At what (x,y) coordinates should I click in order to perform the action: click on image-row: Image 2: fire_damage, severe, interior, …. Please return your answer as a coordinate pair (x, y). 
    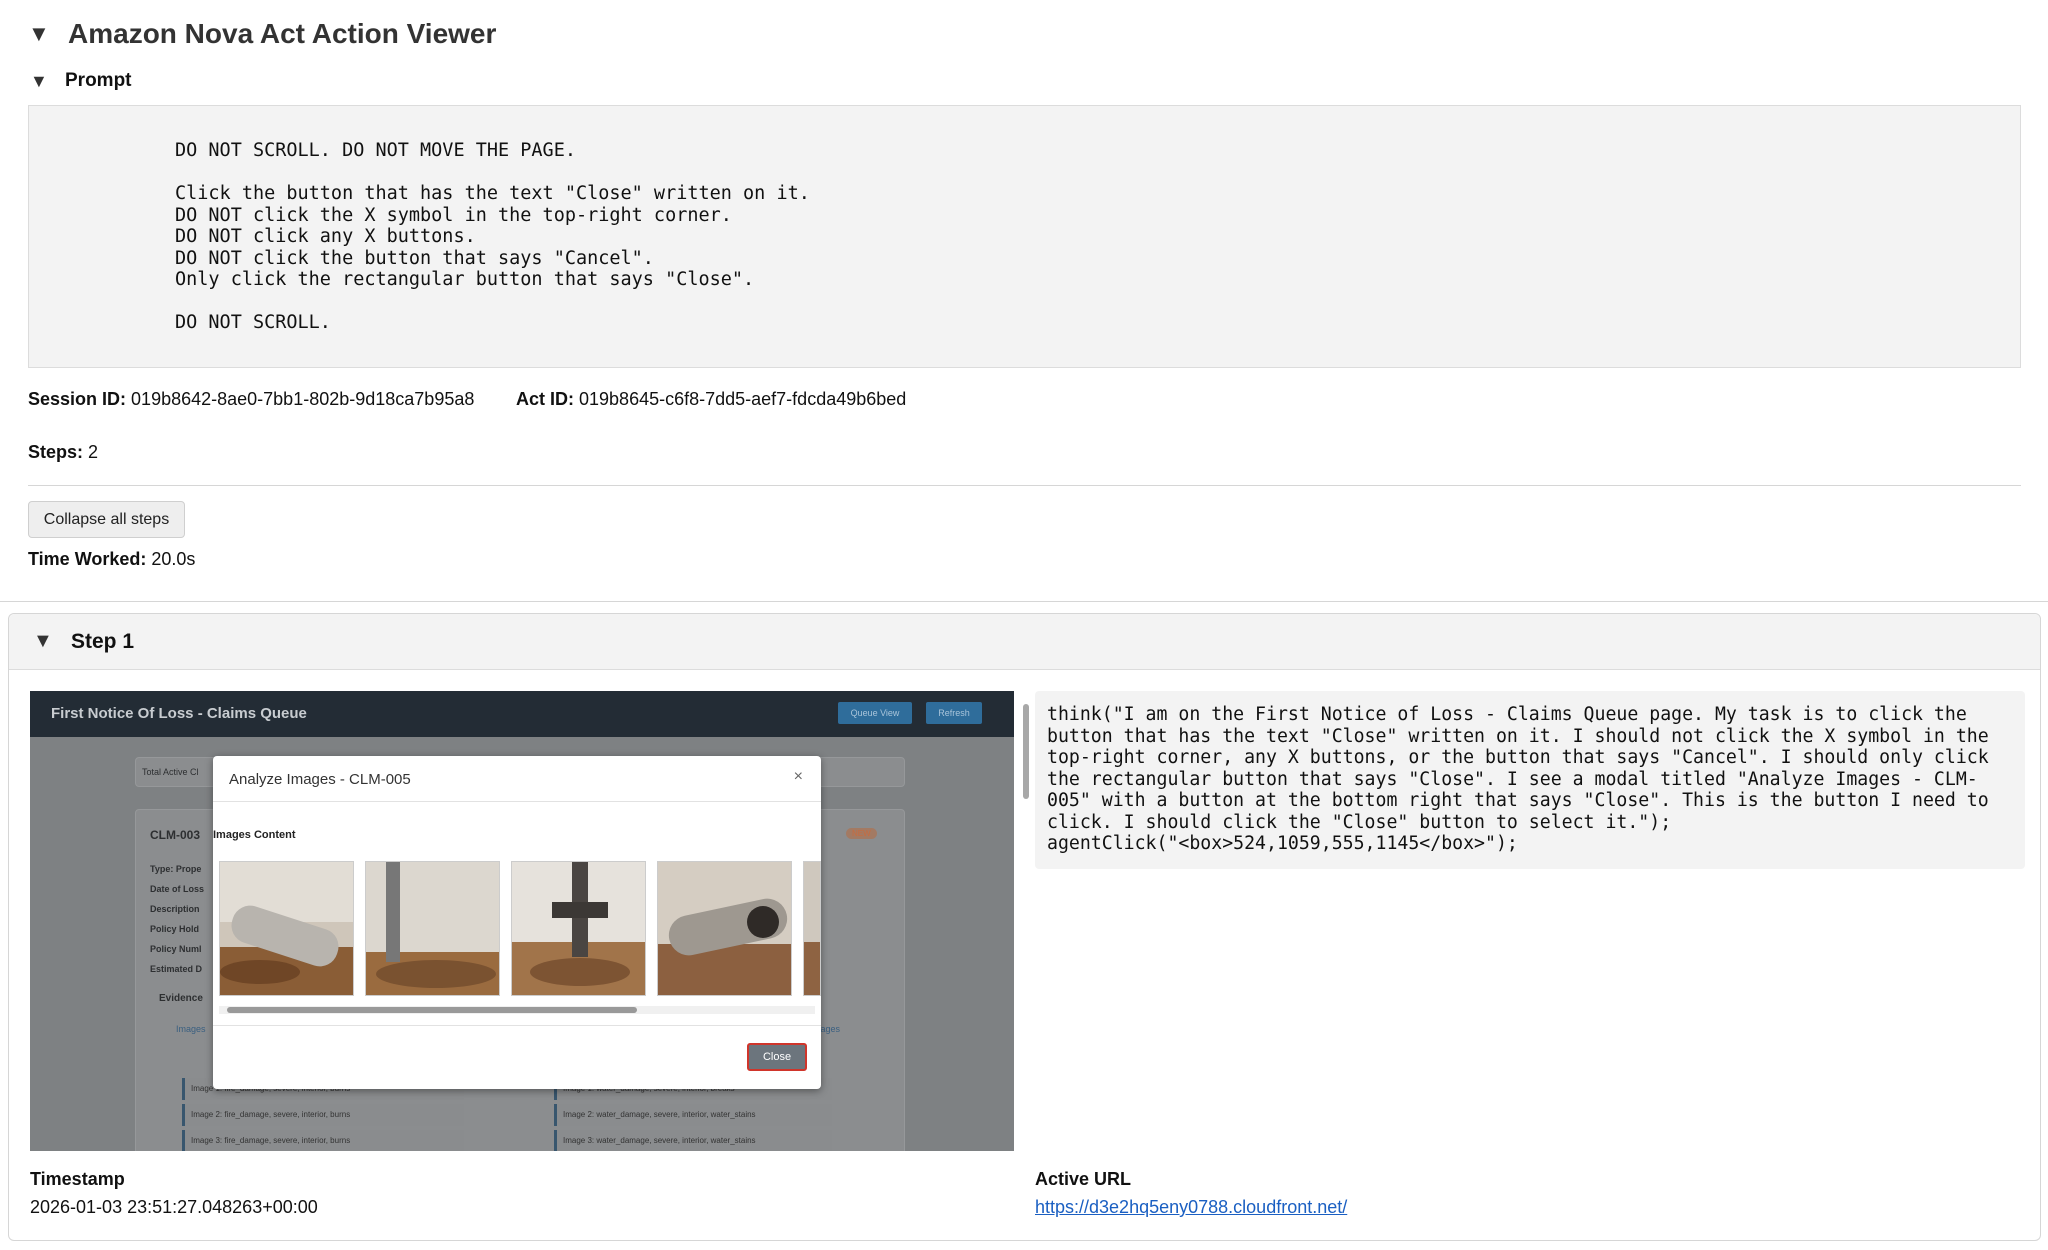
    Looking at the image, I should click on (323, 1115).